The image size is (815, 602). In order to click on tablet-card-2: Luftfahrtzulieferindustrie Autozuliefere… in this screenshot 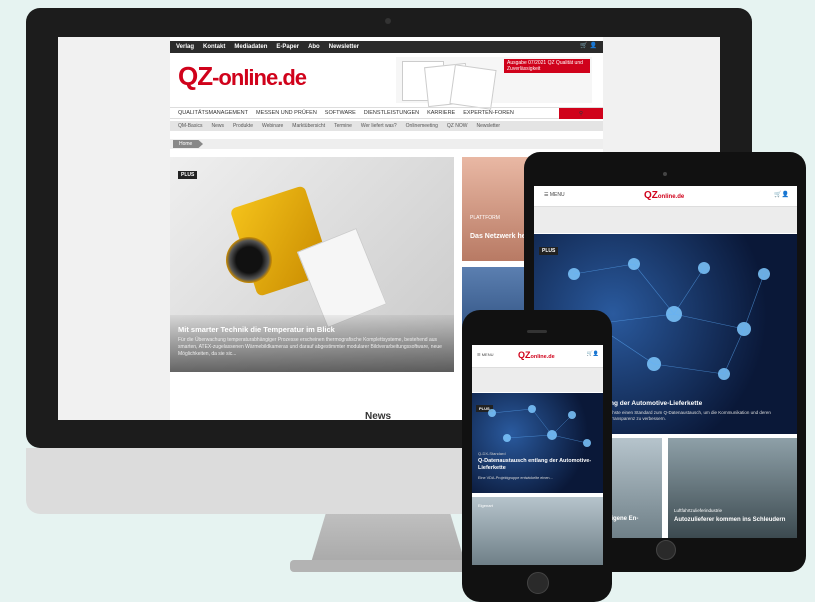, I will do `click(732, 488)`.